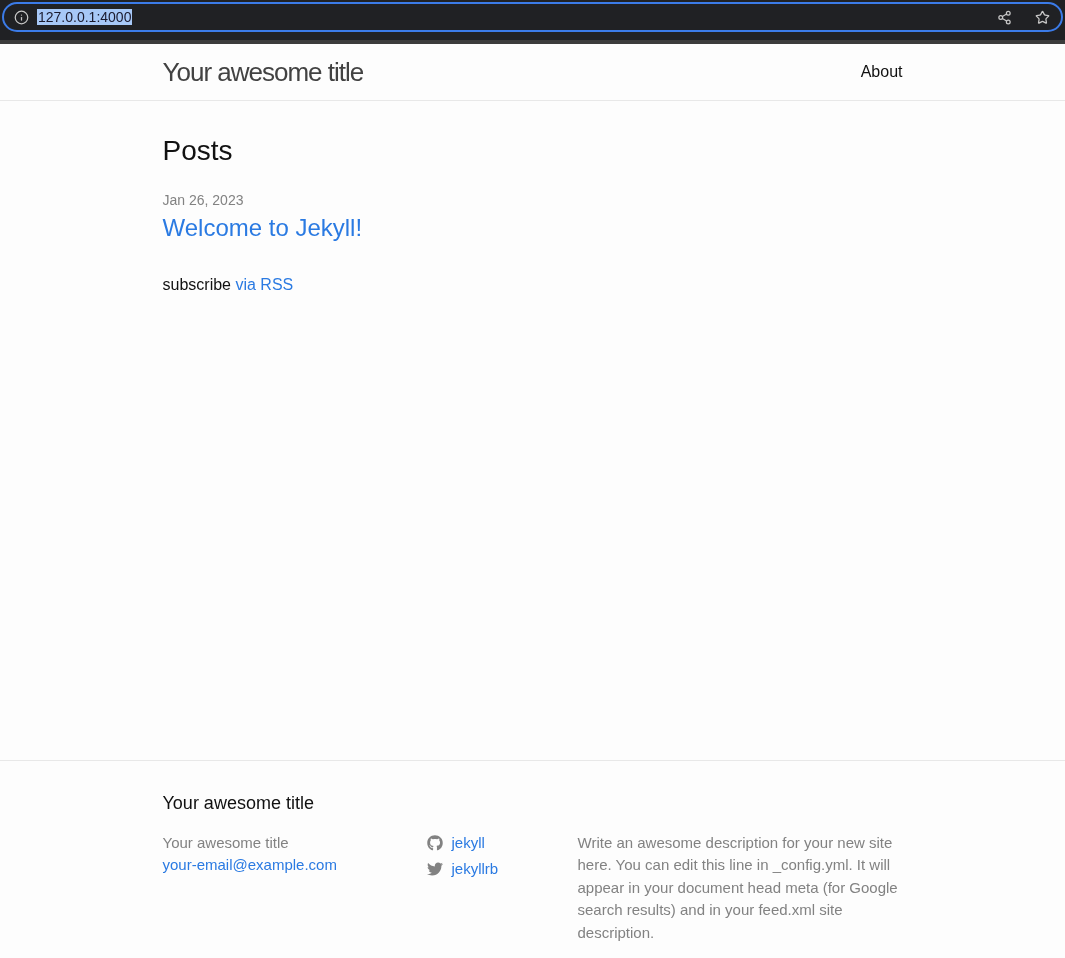  What do you see at coordinates (85, 17) in the screenshot?
I see `url-text: 127.0.0.1:4000` at bounding box center [85, 17].